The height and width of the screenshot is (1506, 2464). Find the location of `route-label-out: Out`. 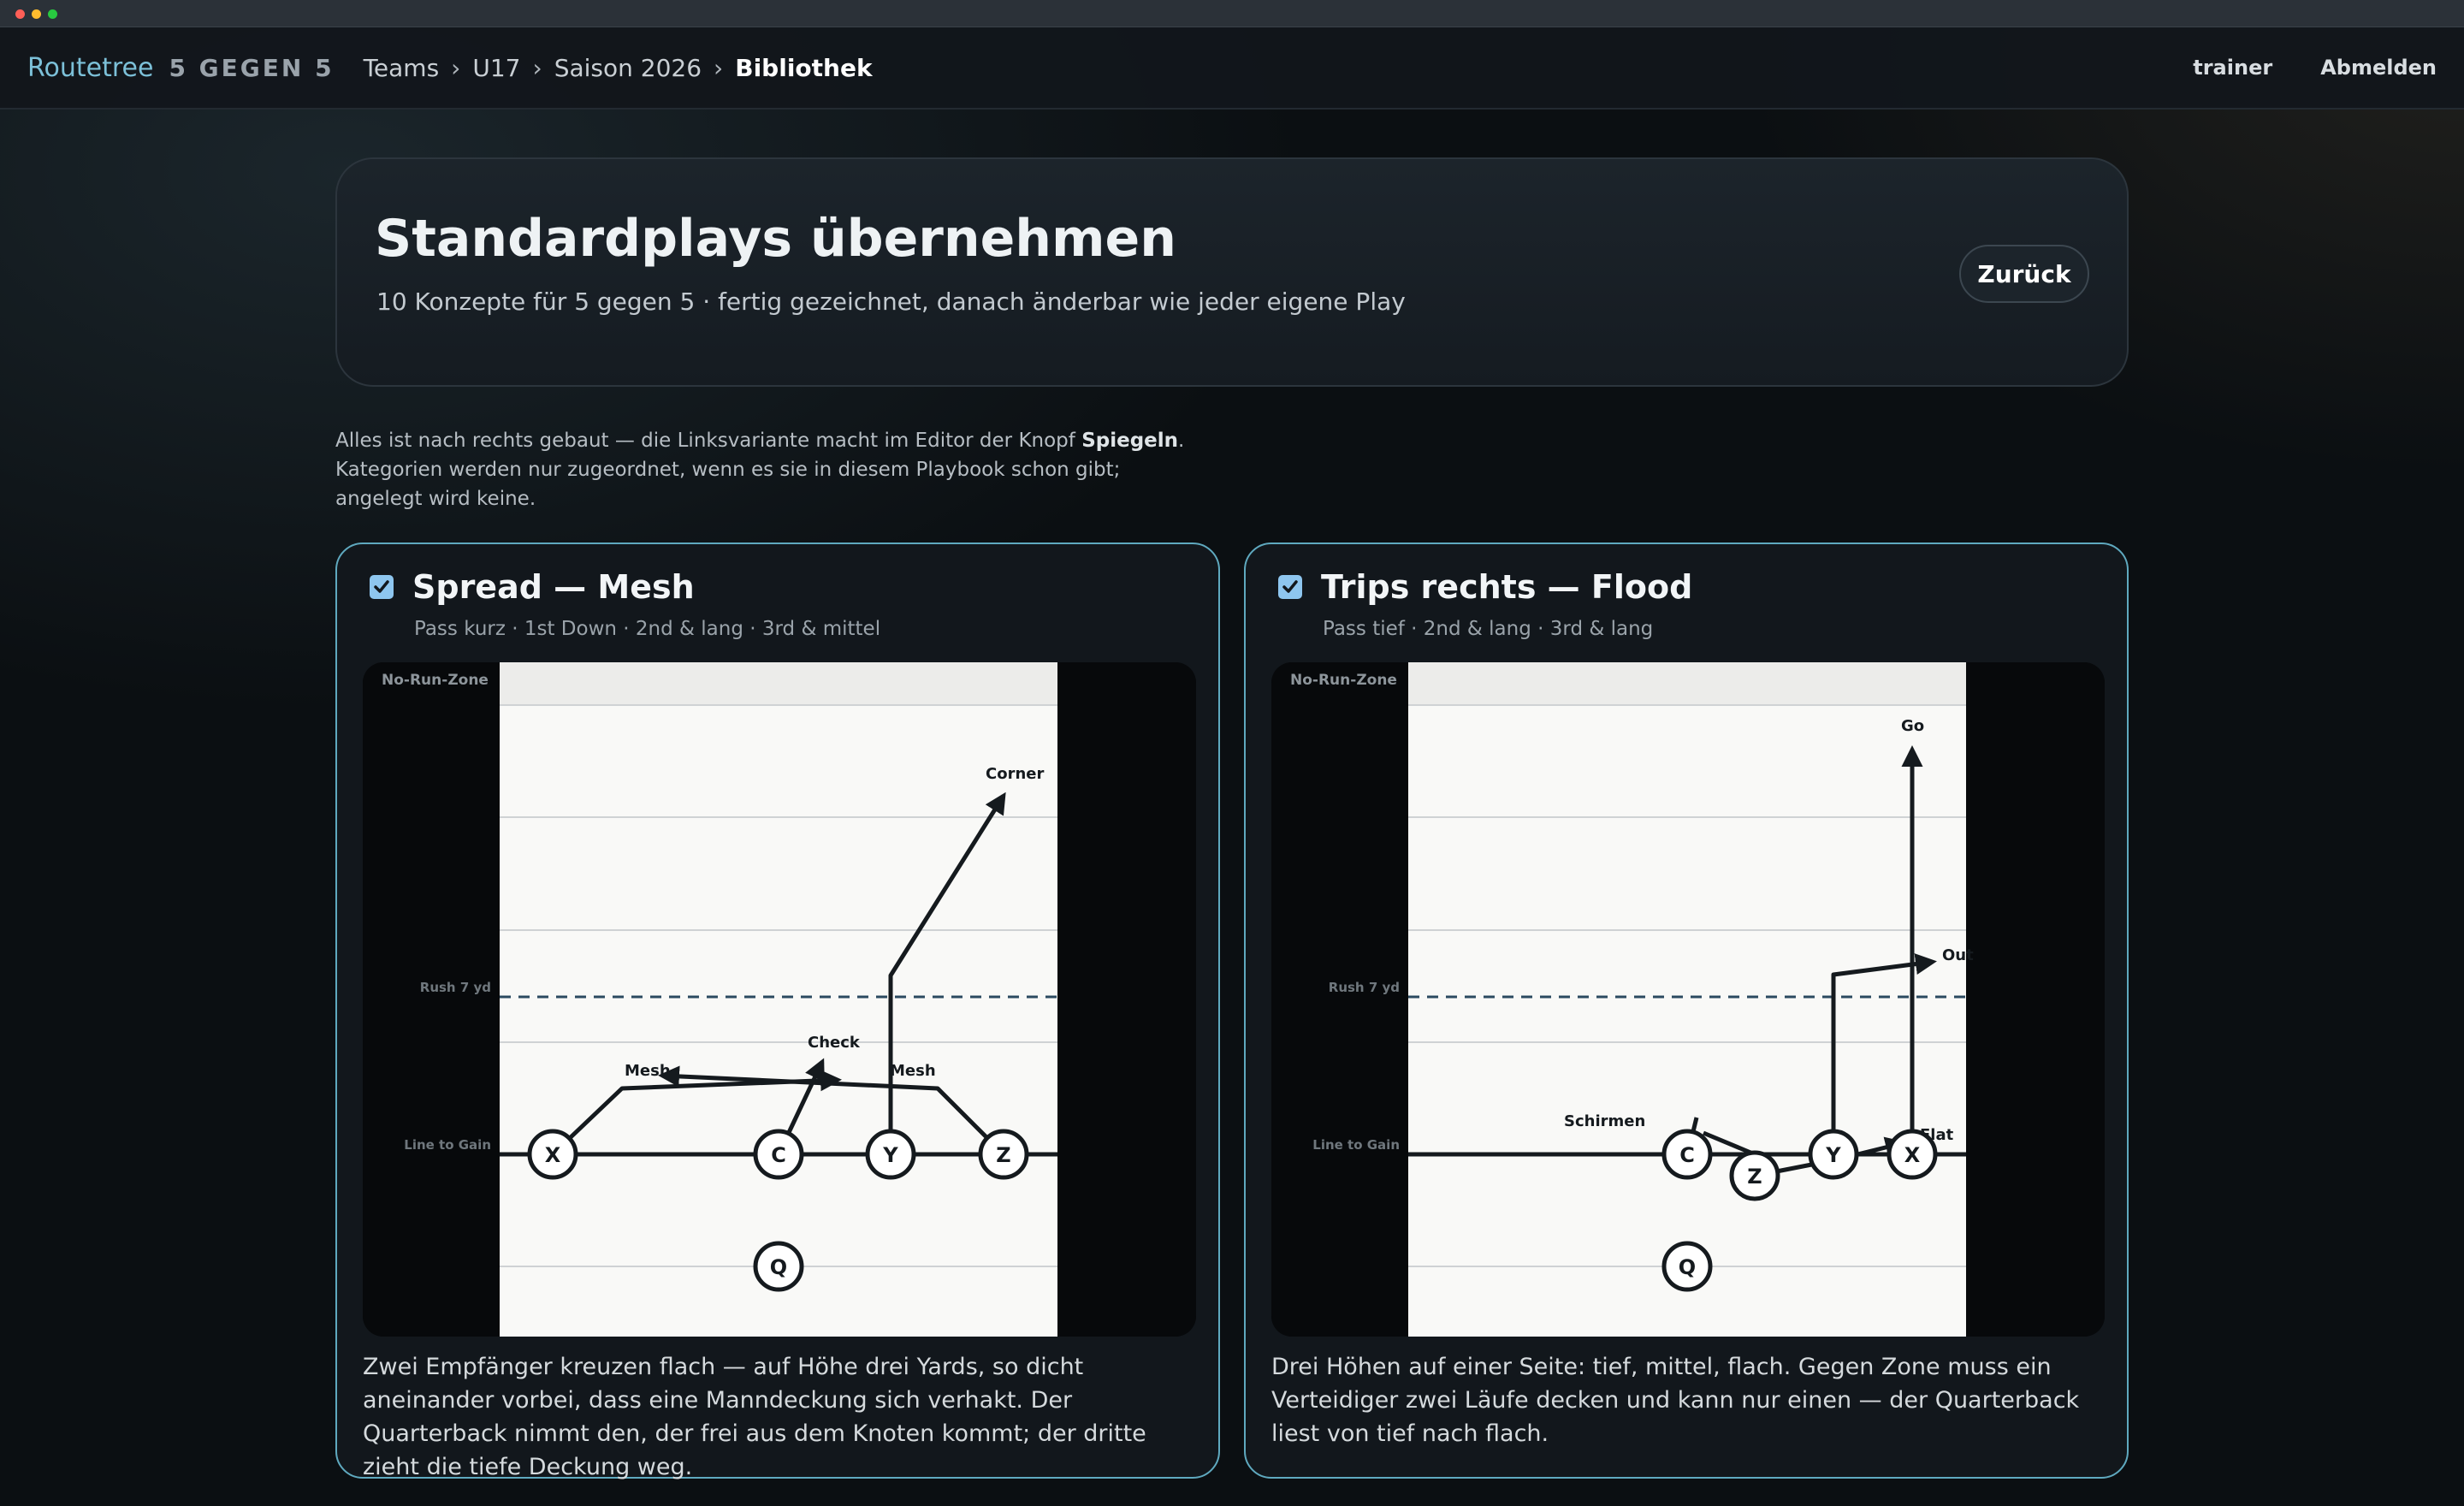

route-label-out: Out is located at coordinates (1958, 955).